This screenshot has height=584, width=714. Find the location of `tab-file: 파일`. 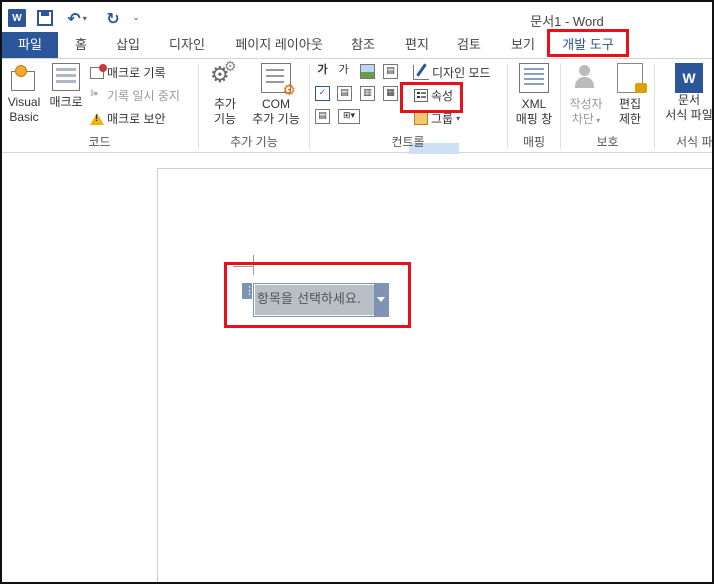

tab-file: 파일 is located at coordinates (30, 45).